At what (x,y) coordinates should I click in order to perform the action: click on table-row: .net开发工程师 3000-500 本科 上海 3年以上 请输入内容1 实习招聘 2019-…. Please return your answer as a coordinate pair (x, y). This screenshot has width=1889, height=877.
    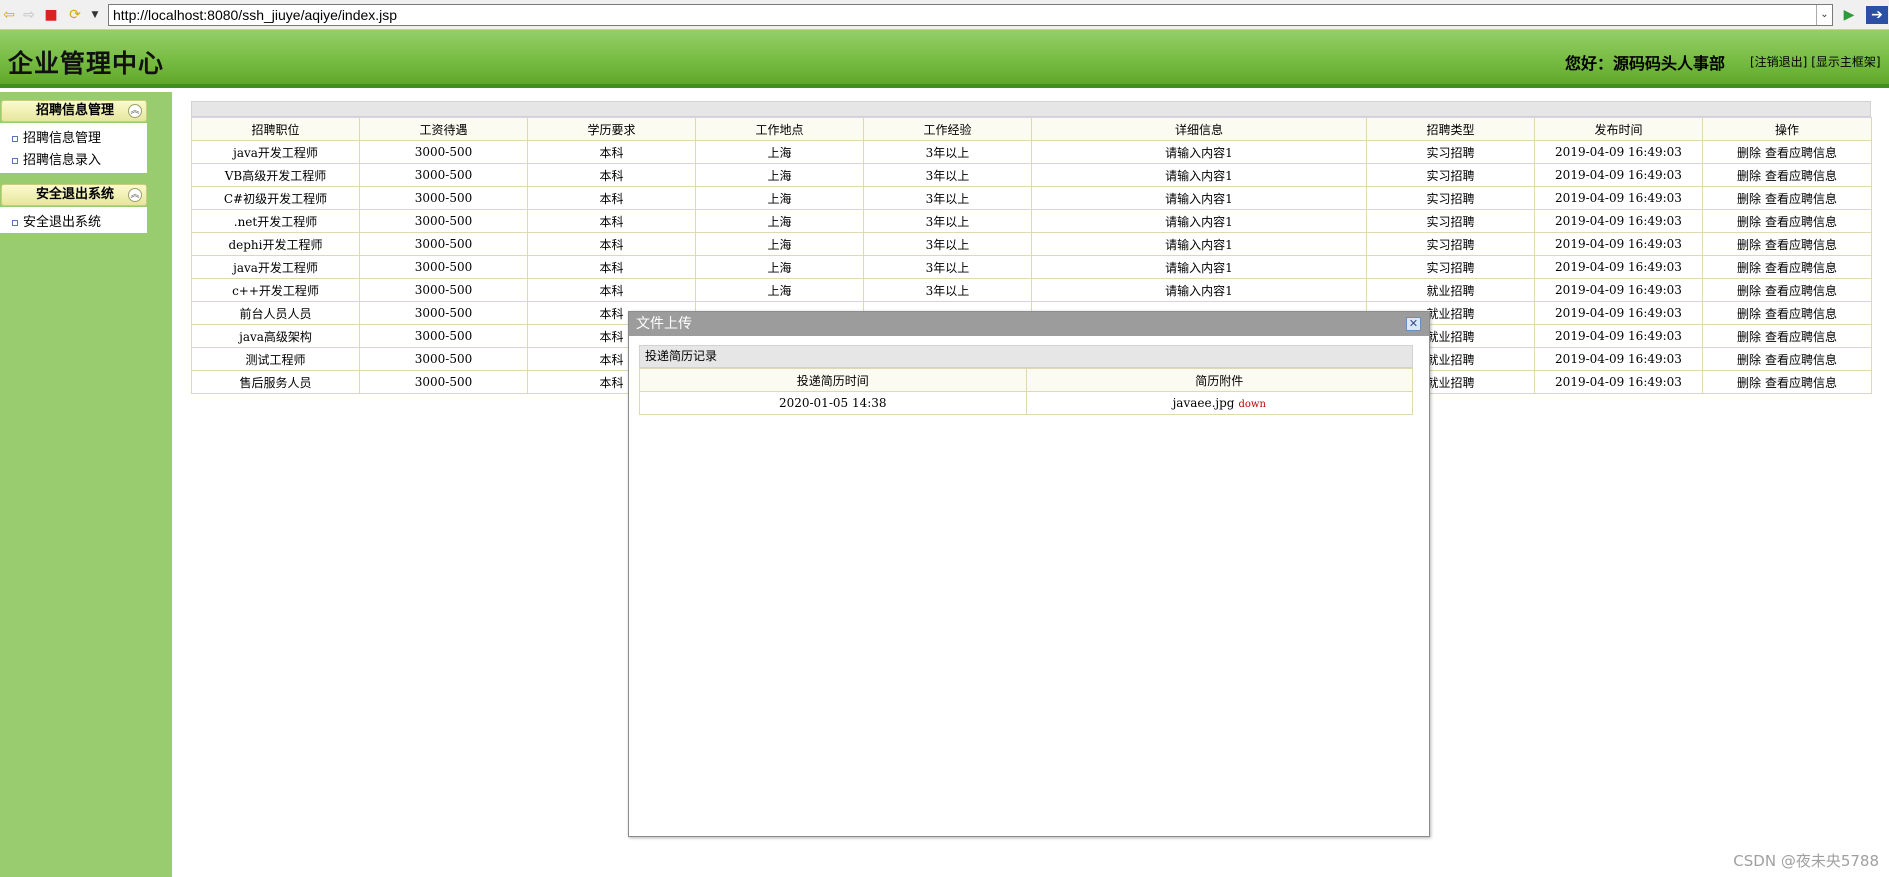
    Looking at the image, I should click on (1031, 221).